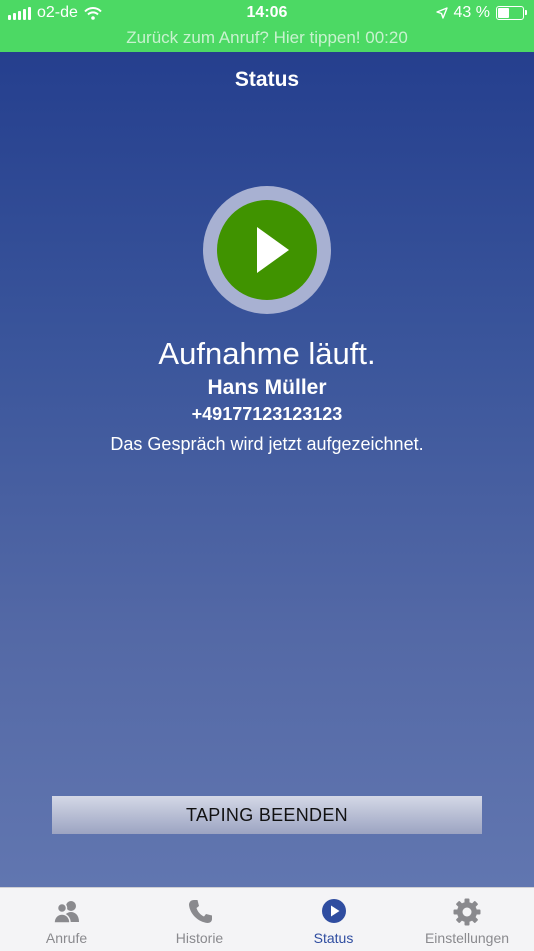 This screenshot has width=534, height=951. What do you see at coordinates (471, 12) in the screenshot?
I see `battery-percent: 43 %` at bounding box center [471, 12].